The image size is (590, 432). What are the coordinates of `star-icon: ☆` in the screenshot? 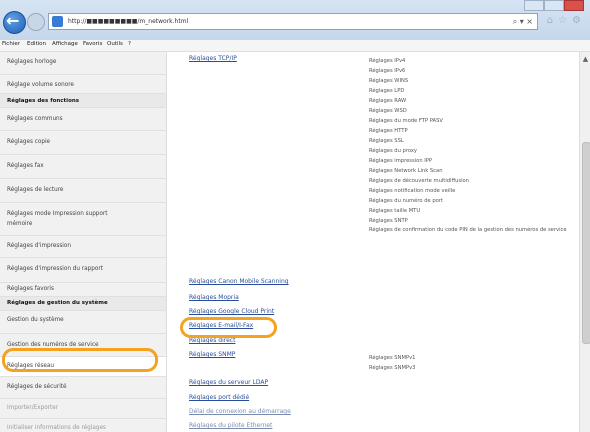 It's located at (565, 20).